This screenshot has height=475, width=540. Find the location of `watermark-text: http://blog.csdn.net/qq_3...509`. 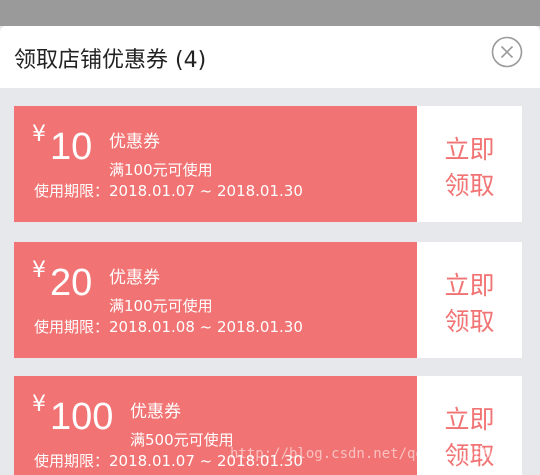

watermark-text: http://blog.csdn.net/qq_3...509 is located at coordinates (361, 454).